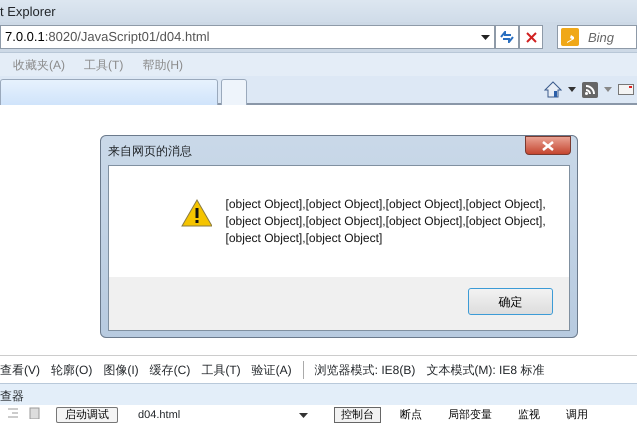 The image size is (637, 425). I want to click on window-title: t Explorer, so click(28, 11).